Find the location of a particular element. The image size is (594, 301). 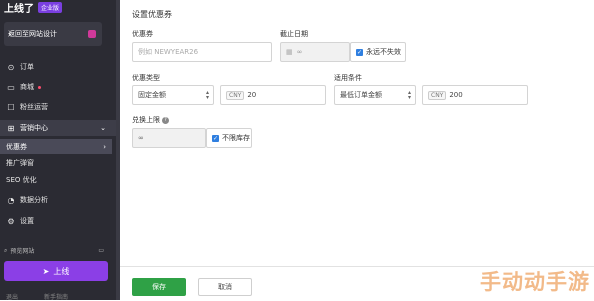

condition-select: 最低订单金额 ▴ ▾ is located at coordinates (375, 95).